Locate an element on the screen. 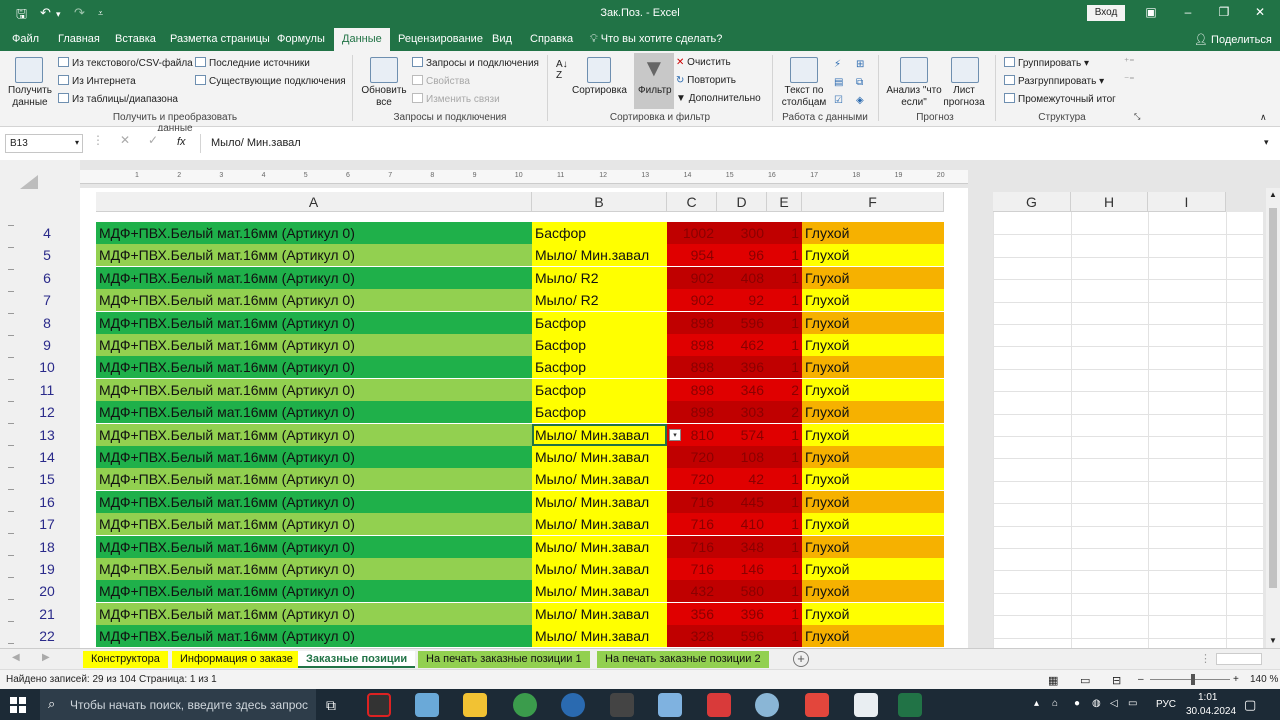  second-page-grid is located at coordinates (1128, 430).